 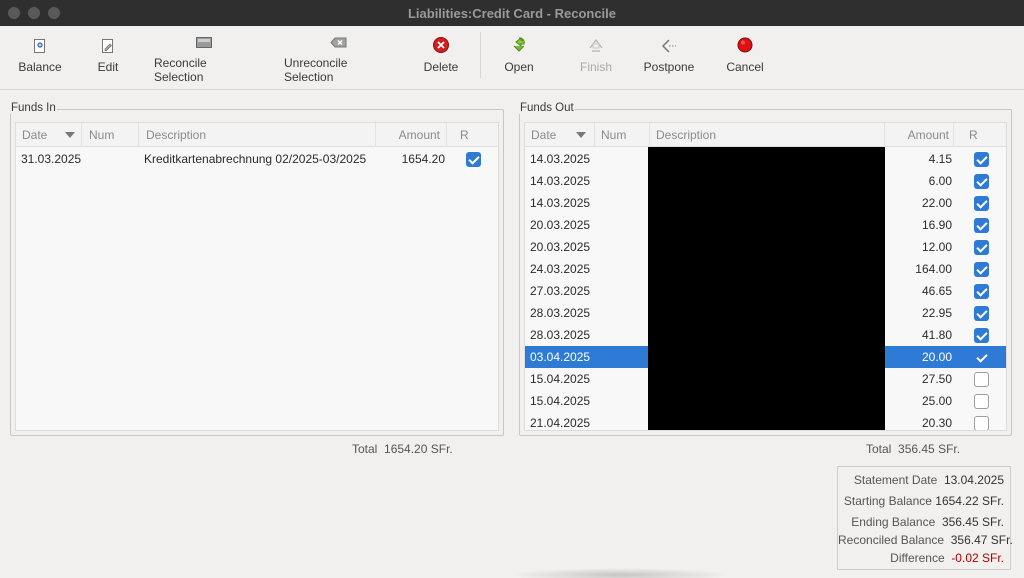 I want to click on ending-balance-value: 356.45 SFr., so click(x=972, y=522).